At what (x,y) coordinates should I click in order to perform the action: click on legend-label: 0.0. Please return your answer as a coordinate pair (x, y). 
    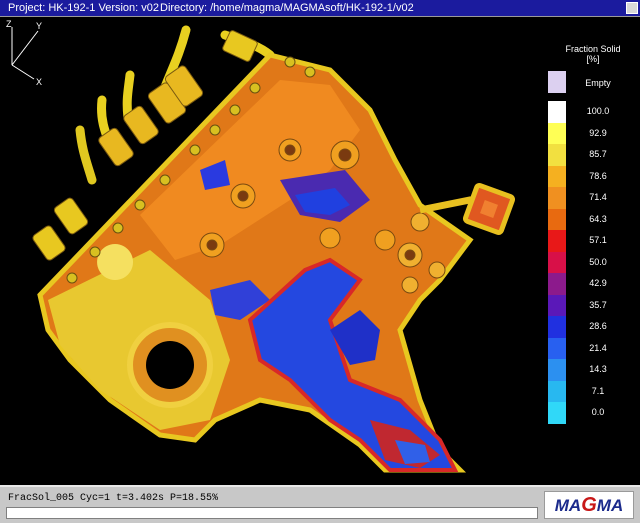
    Looking at the image, I should click on (598, 412).